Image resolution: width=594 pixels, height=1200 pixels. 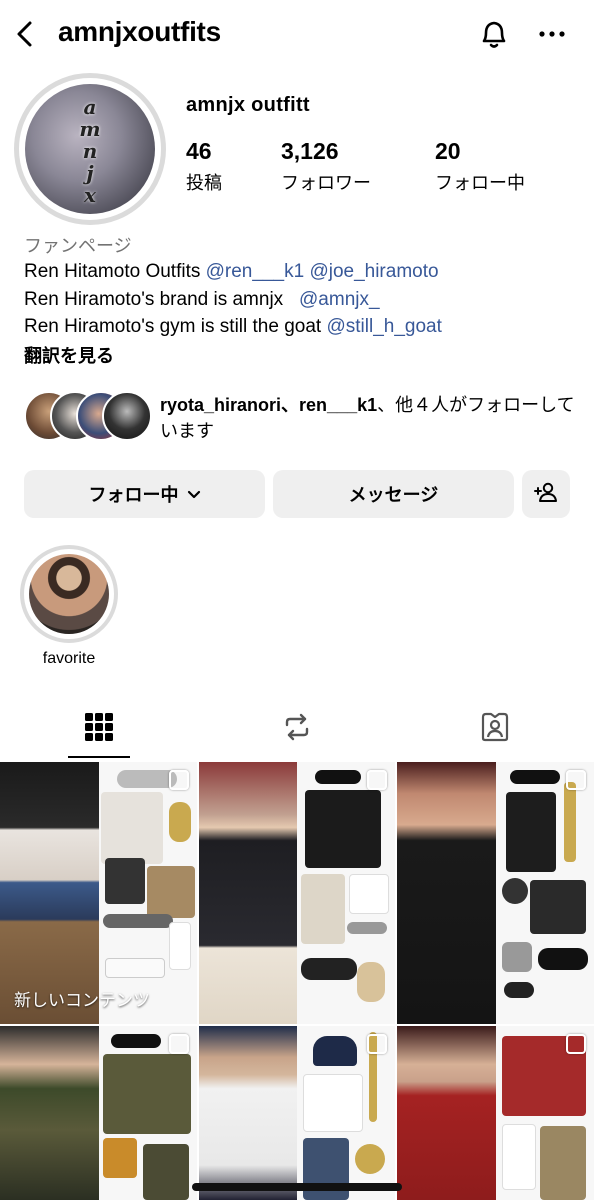 I want to click on profile-avatar: a m n j x, so click(x=90, y=149).